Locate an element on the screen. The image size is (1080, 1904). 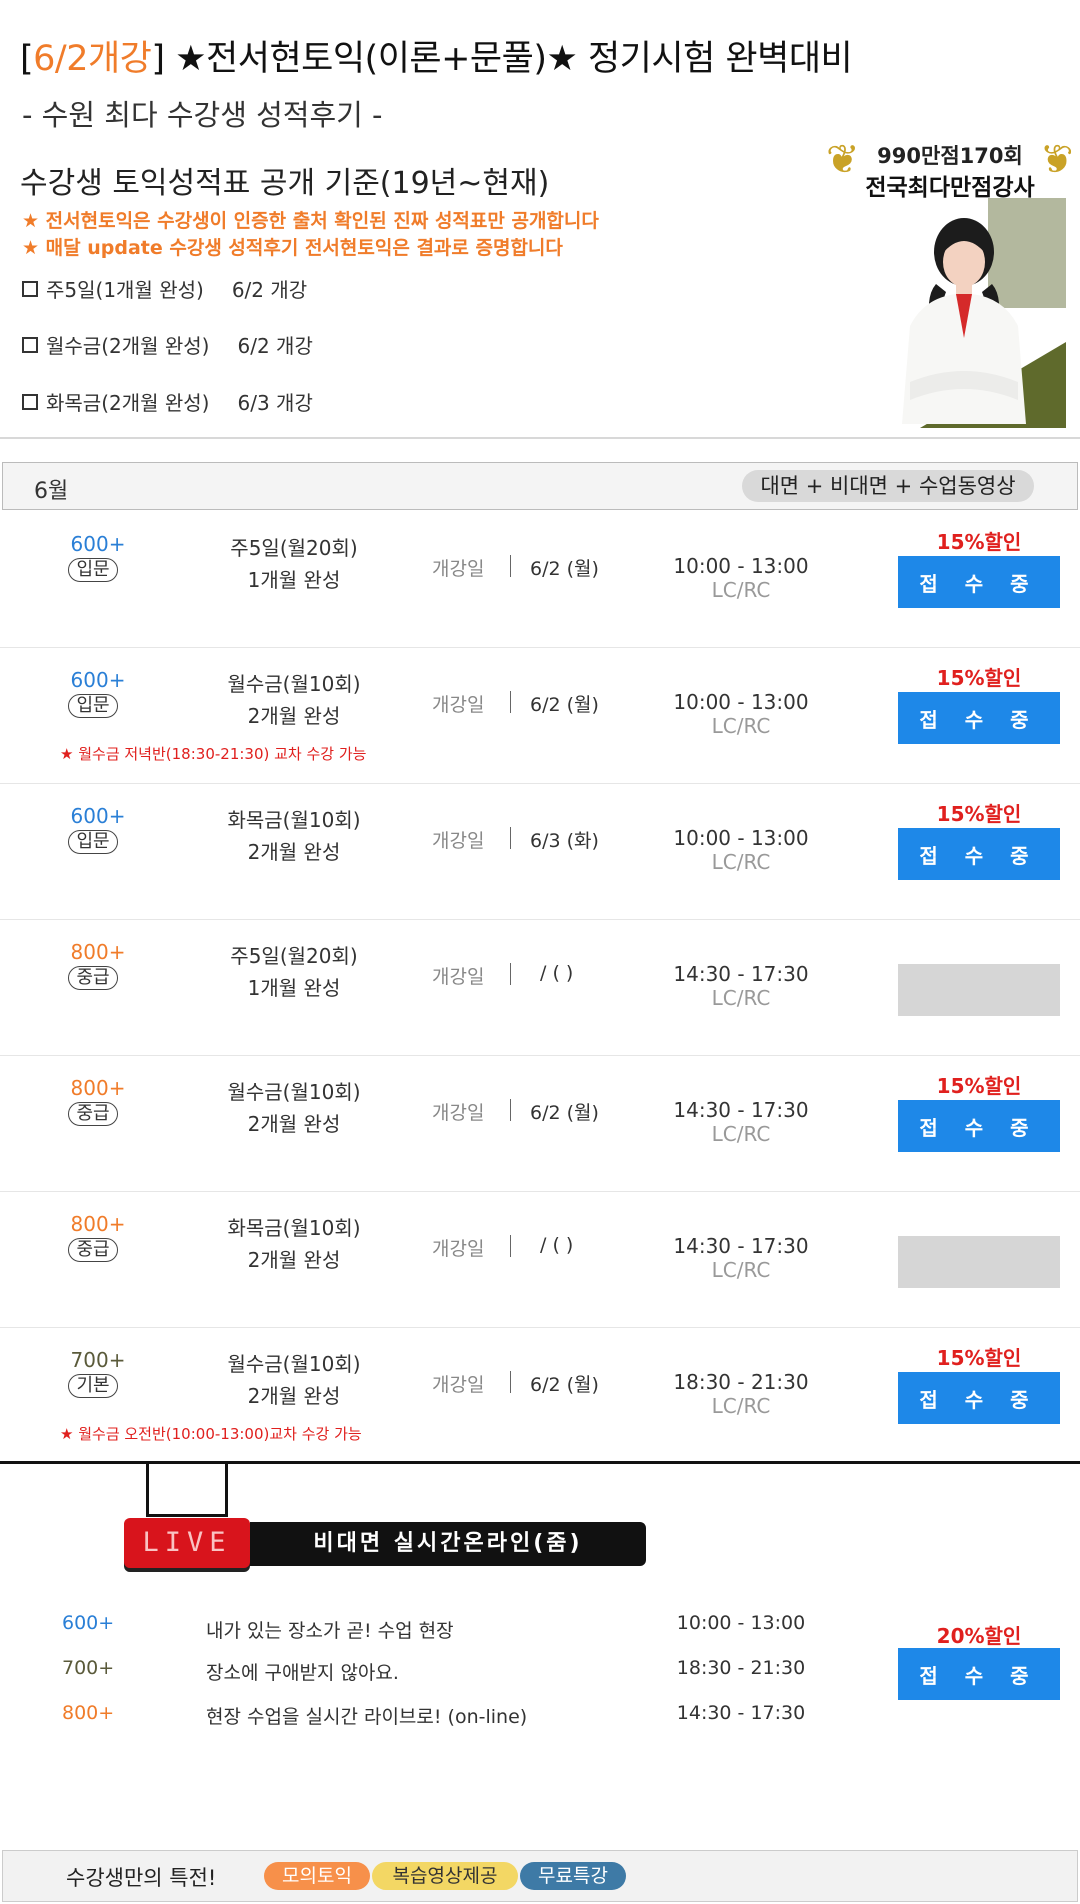
cross-attend-note: ★ 월수금 저녁반(18:30-21:30) 교차 수강 가능 is located at coordinates (213, 754).